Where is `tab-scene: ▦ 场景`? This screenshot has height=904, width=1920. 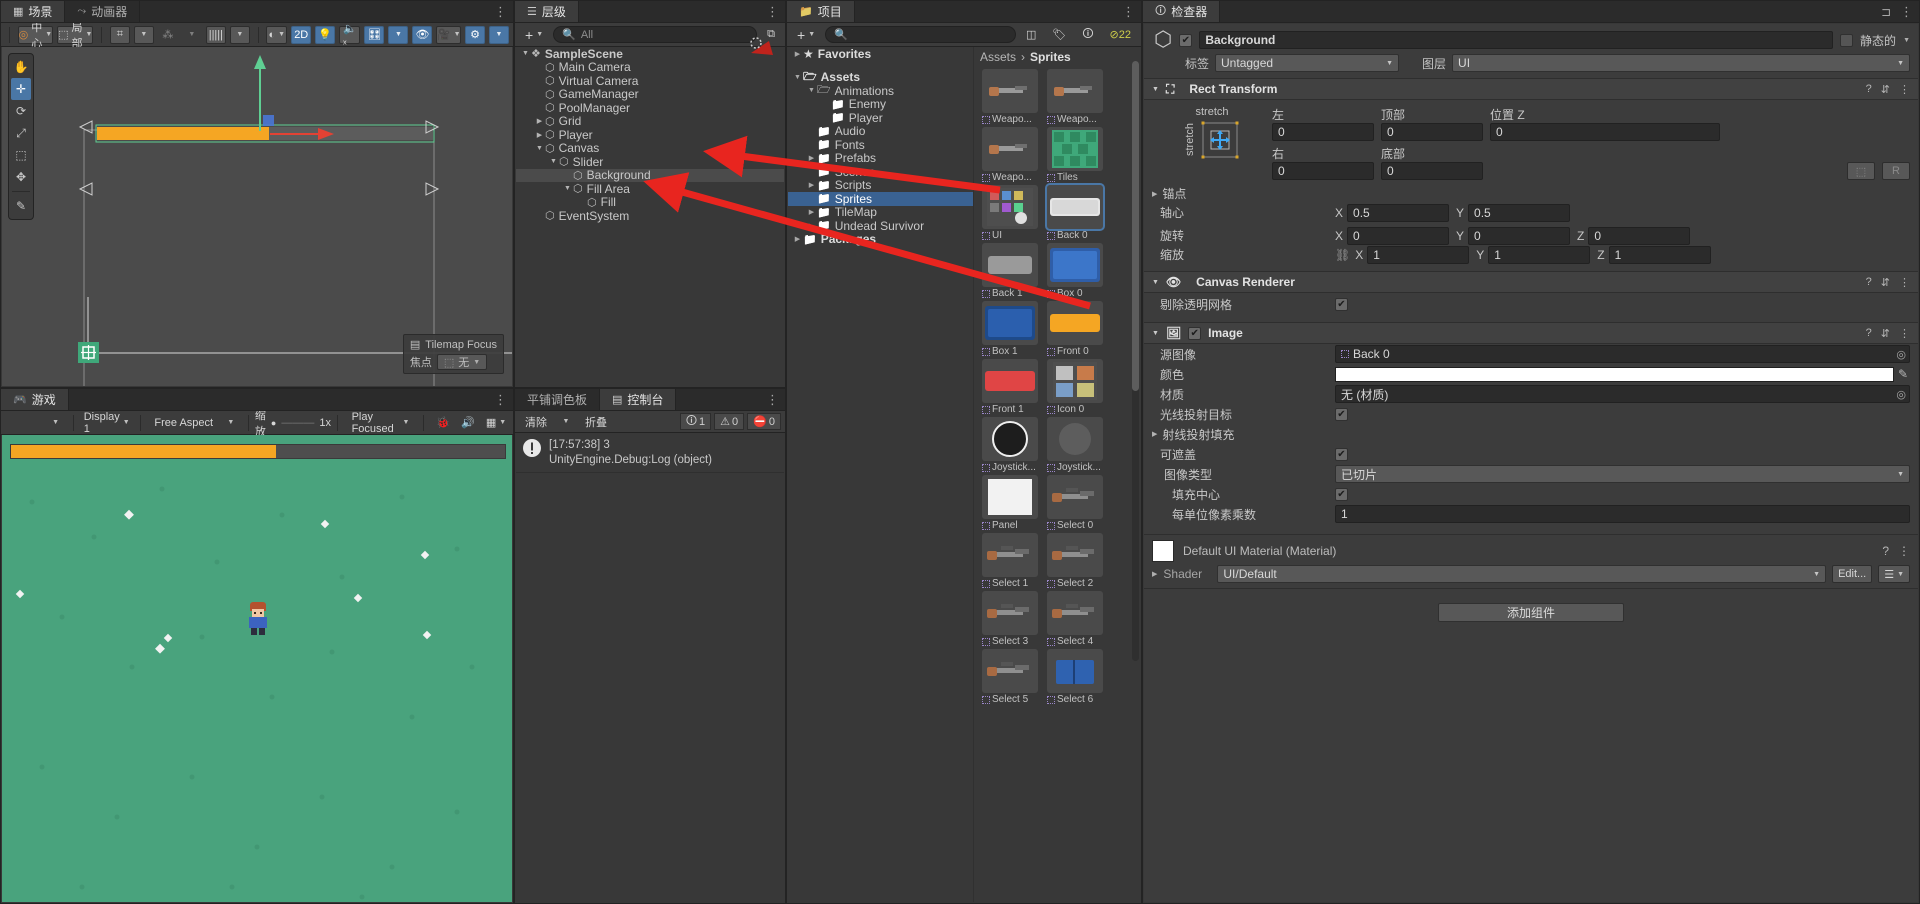
tab-scene: ▦ 场景 is located at coordinates (33, 11).